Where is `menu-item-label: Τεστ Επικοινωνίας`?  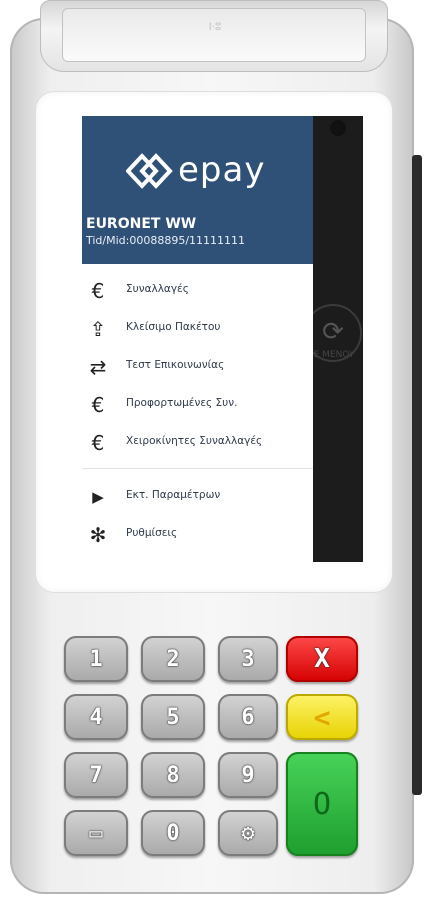
menu-item-label: Τεστ Επικοινωνίας is located at coordinates (175, 365).